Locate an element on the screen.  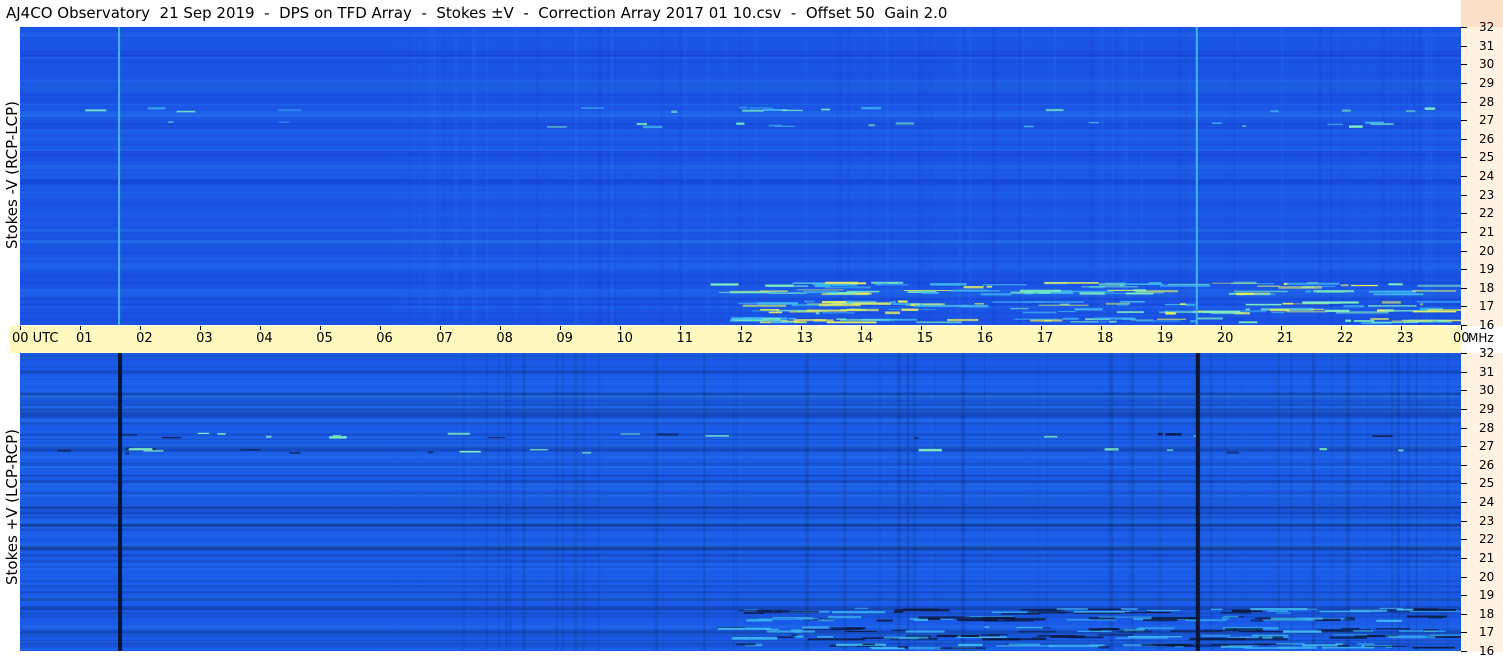
time-tick-label: 00 UTC is located at coordinates (35, 338).